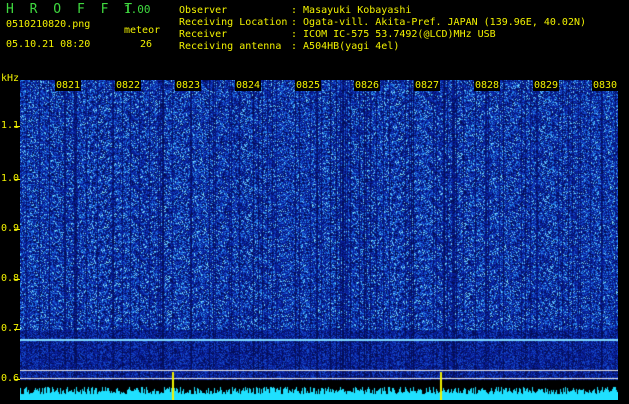  Describe the element at coordinates (345, 46) in the screenshot. I see `info-value-antenna: : A504HB(yagi 4el)` at that location.